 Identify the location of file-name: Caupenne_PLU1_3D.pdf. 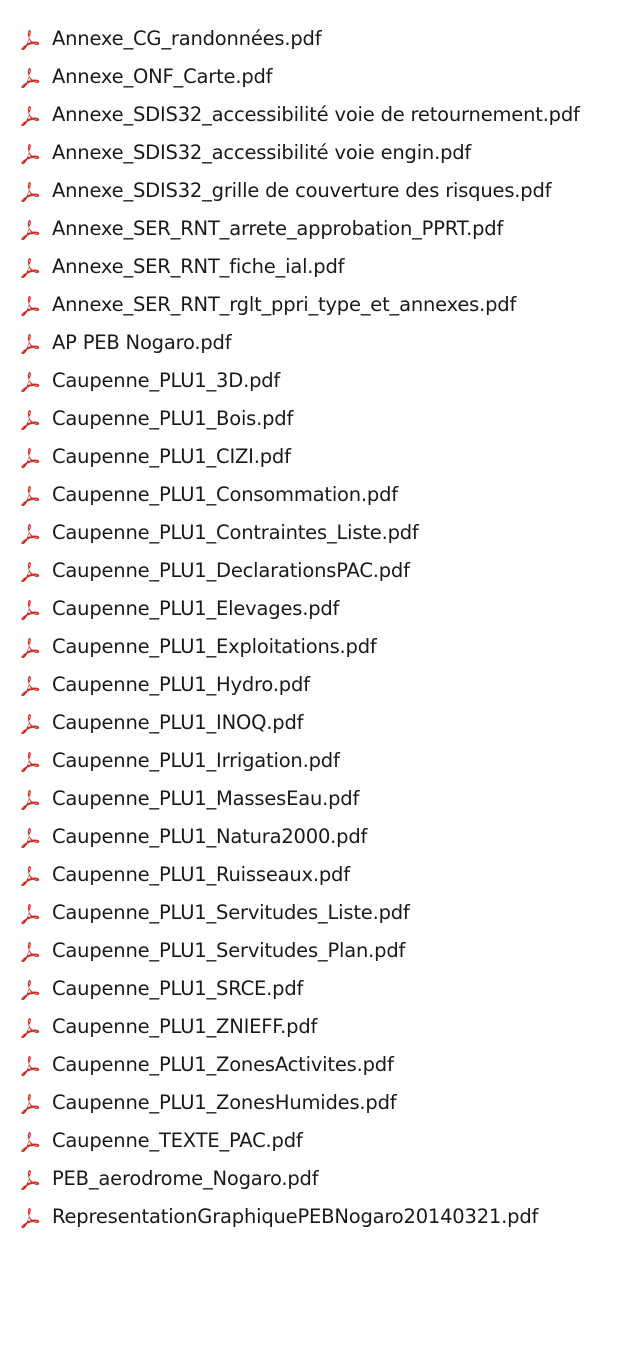
(166, 380).